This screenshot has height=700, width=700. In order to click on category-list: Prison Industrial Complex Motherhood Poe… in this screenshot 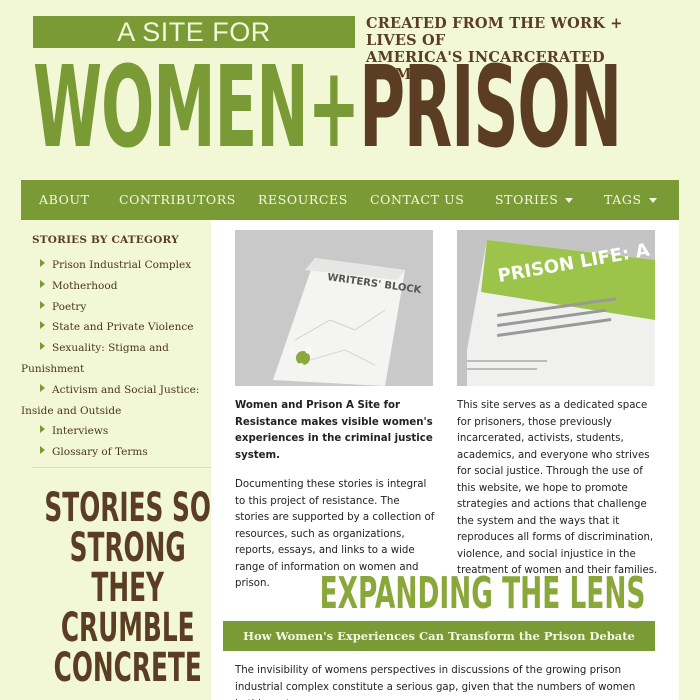, I will do `click(115, 359)`.